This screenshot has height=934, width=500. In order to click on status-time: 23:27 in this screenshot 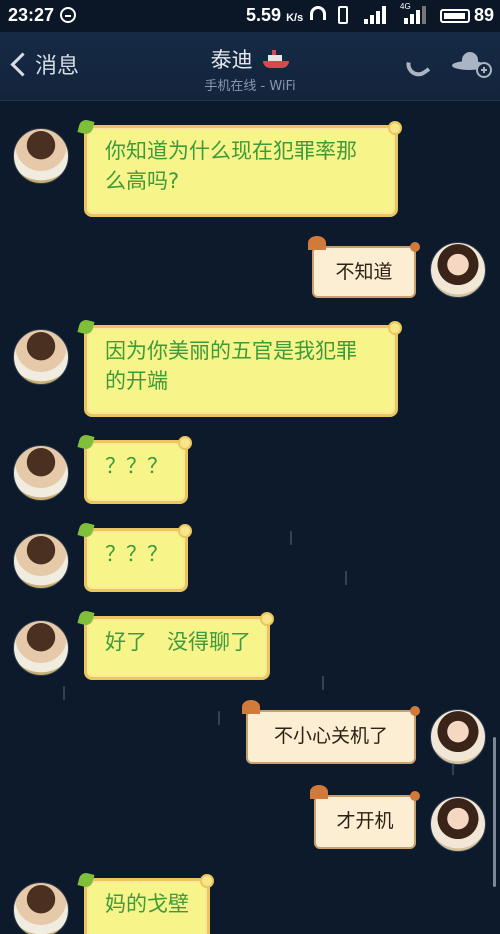, I will do `click(31, 15)`.